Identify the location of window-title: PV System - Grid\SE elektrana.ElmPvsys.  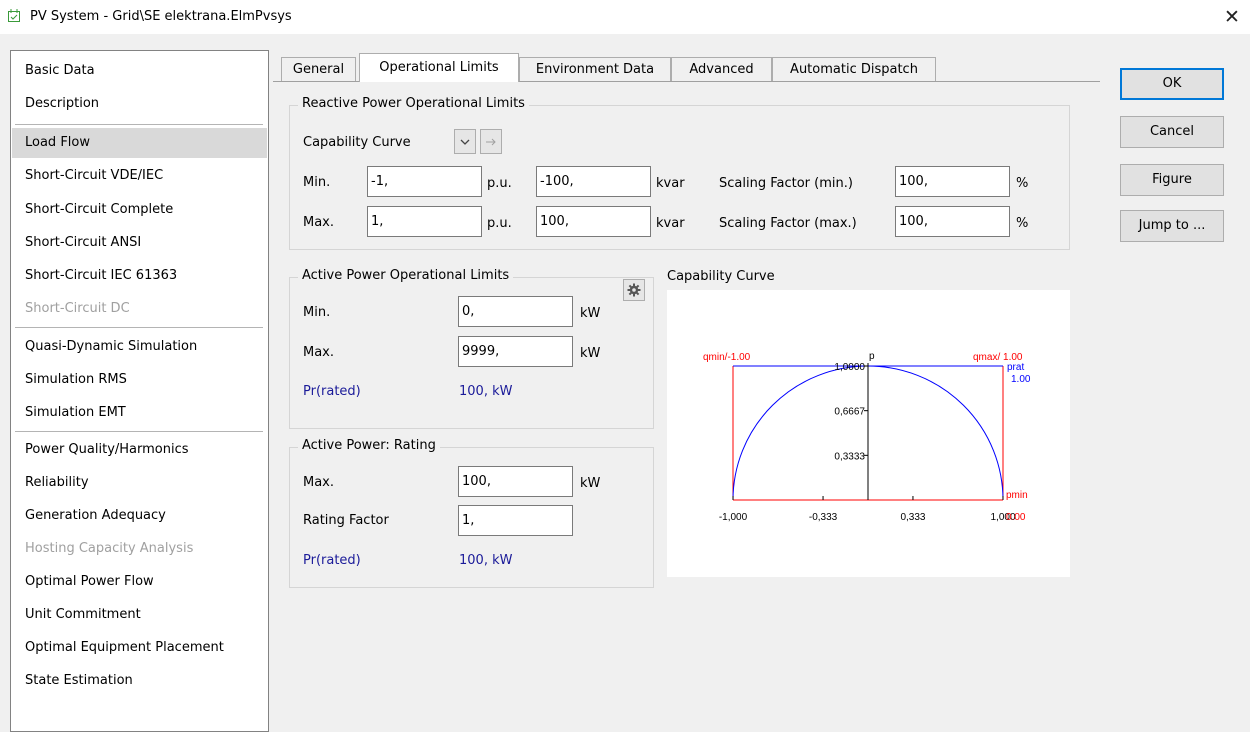
(161, 16).